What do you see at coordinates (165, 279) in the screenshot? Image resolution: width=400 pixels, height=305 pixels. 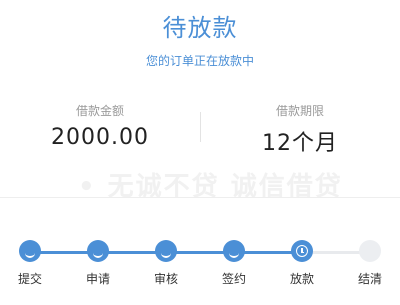 I see `step-label-review: 审核` at bounding box center [165, 279].